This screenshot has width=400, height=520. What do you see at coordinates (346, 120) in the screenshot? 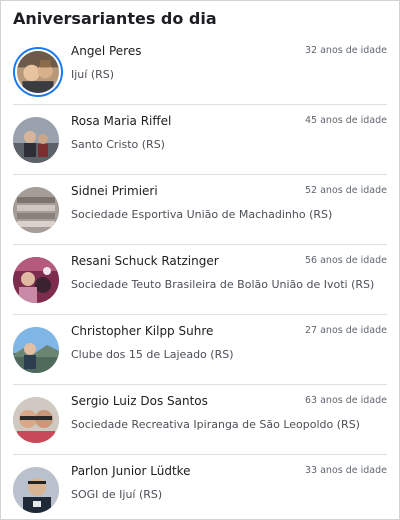
I see `person-age: 45 anos de idade` at bounding box center [346, 120].